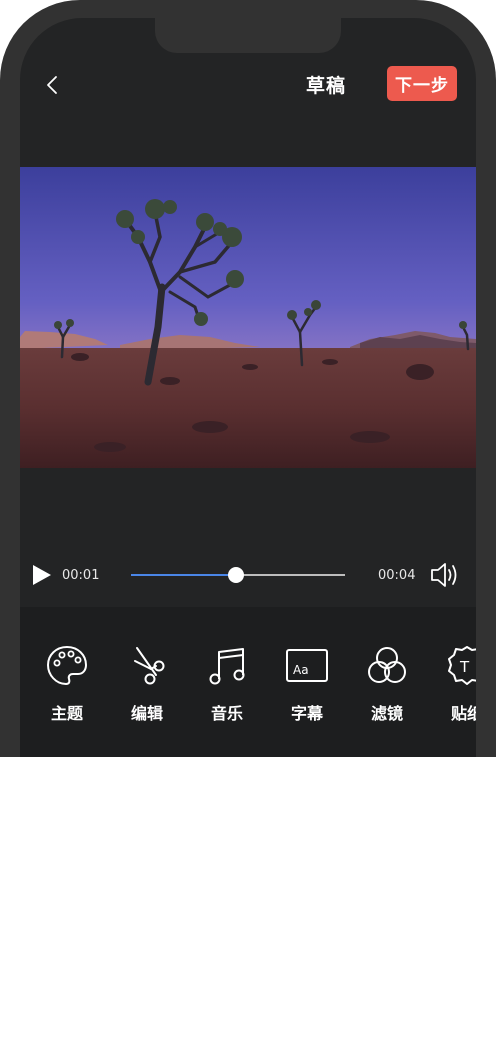  I want to click on tool-subtitle-label: 字幕, so click(306, 713).